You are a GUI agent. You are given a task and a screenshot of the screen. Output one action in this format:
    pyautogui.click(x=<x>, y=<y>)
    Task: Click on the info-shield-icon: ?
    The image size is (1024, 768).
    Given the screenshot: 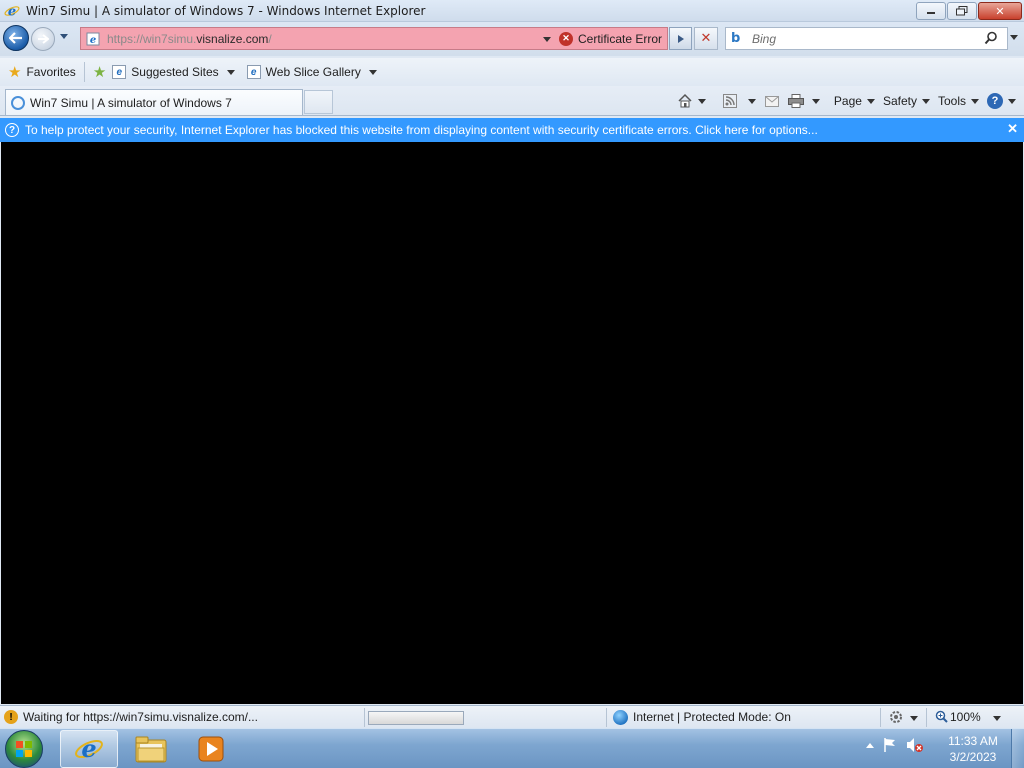 What is the action you would take?
    pyautogui.click(x=12, y=130)
    